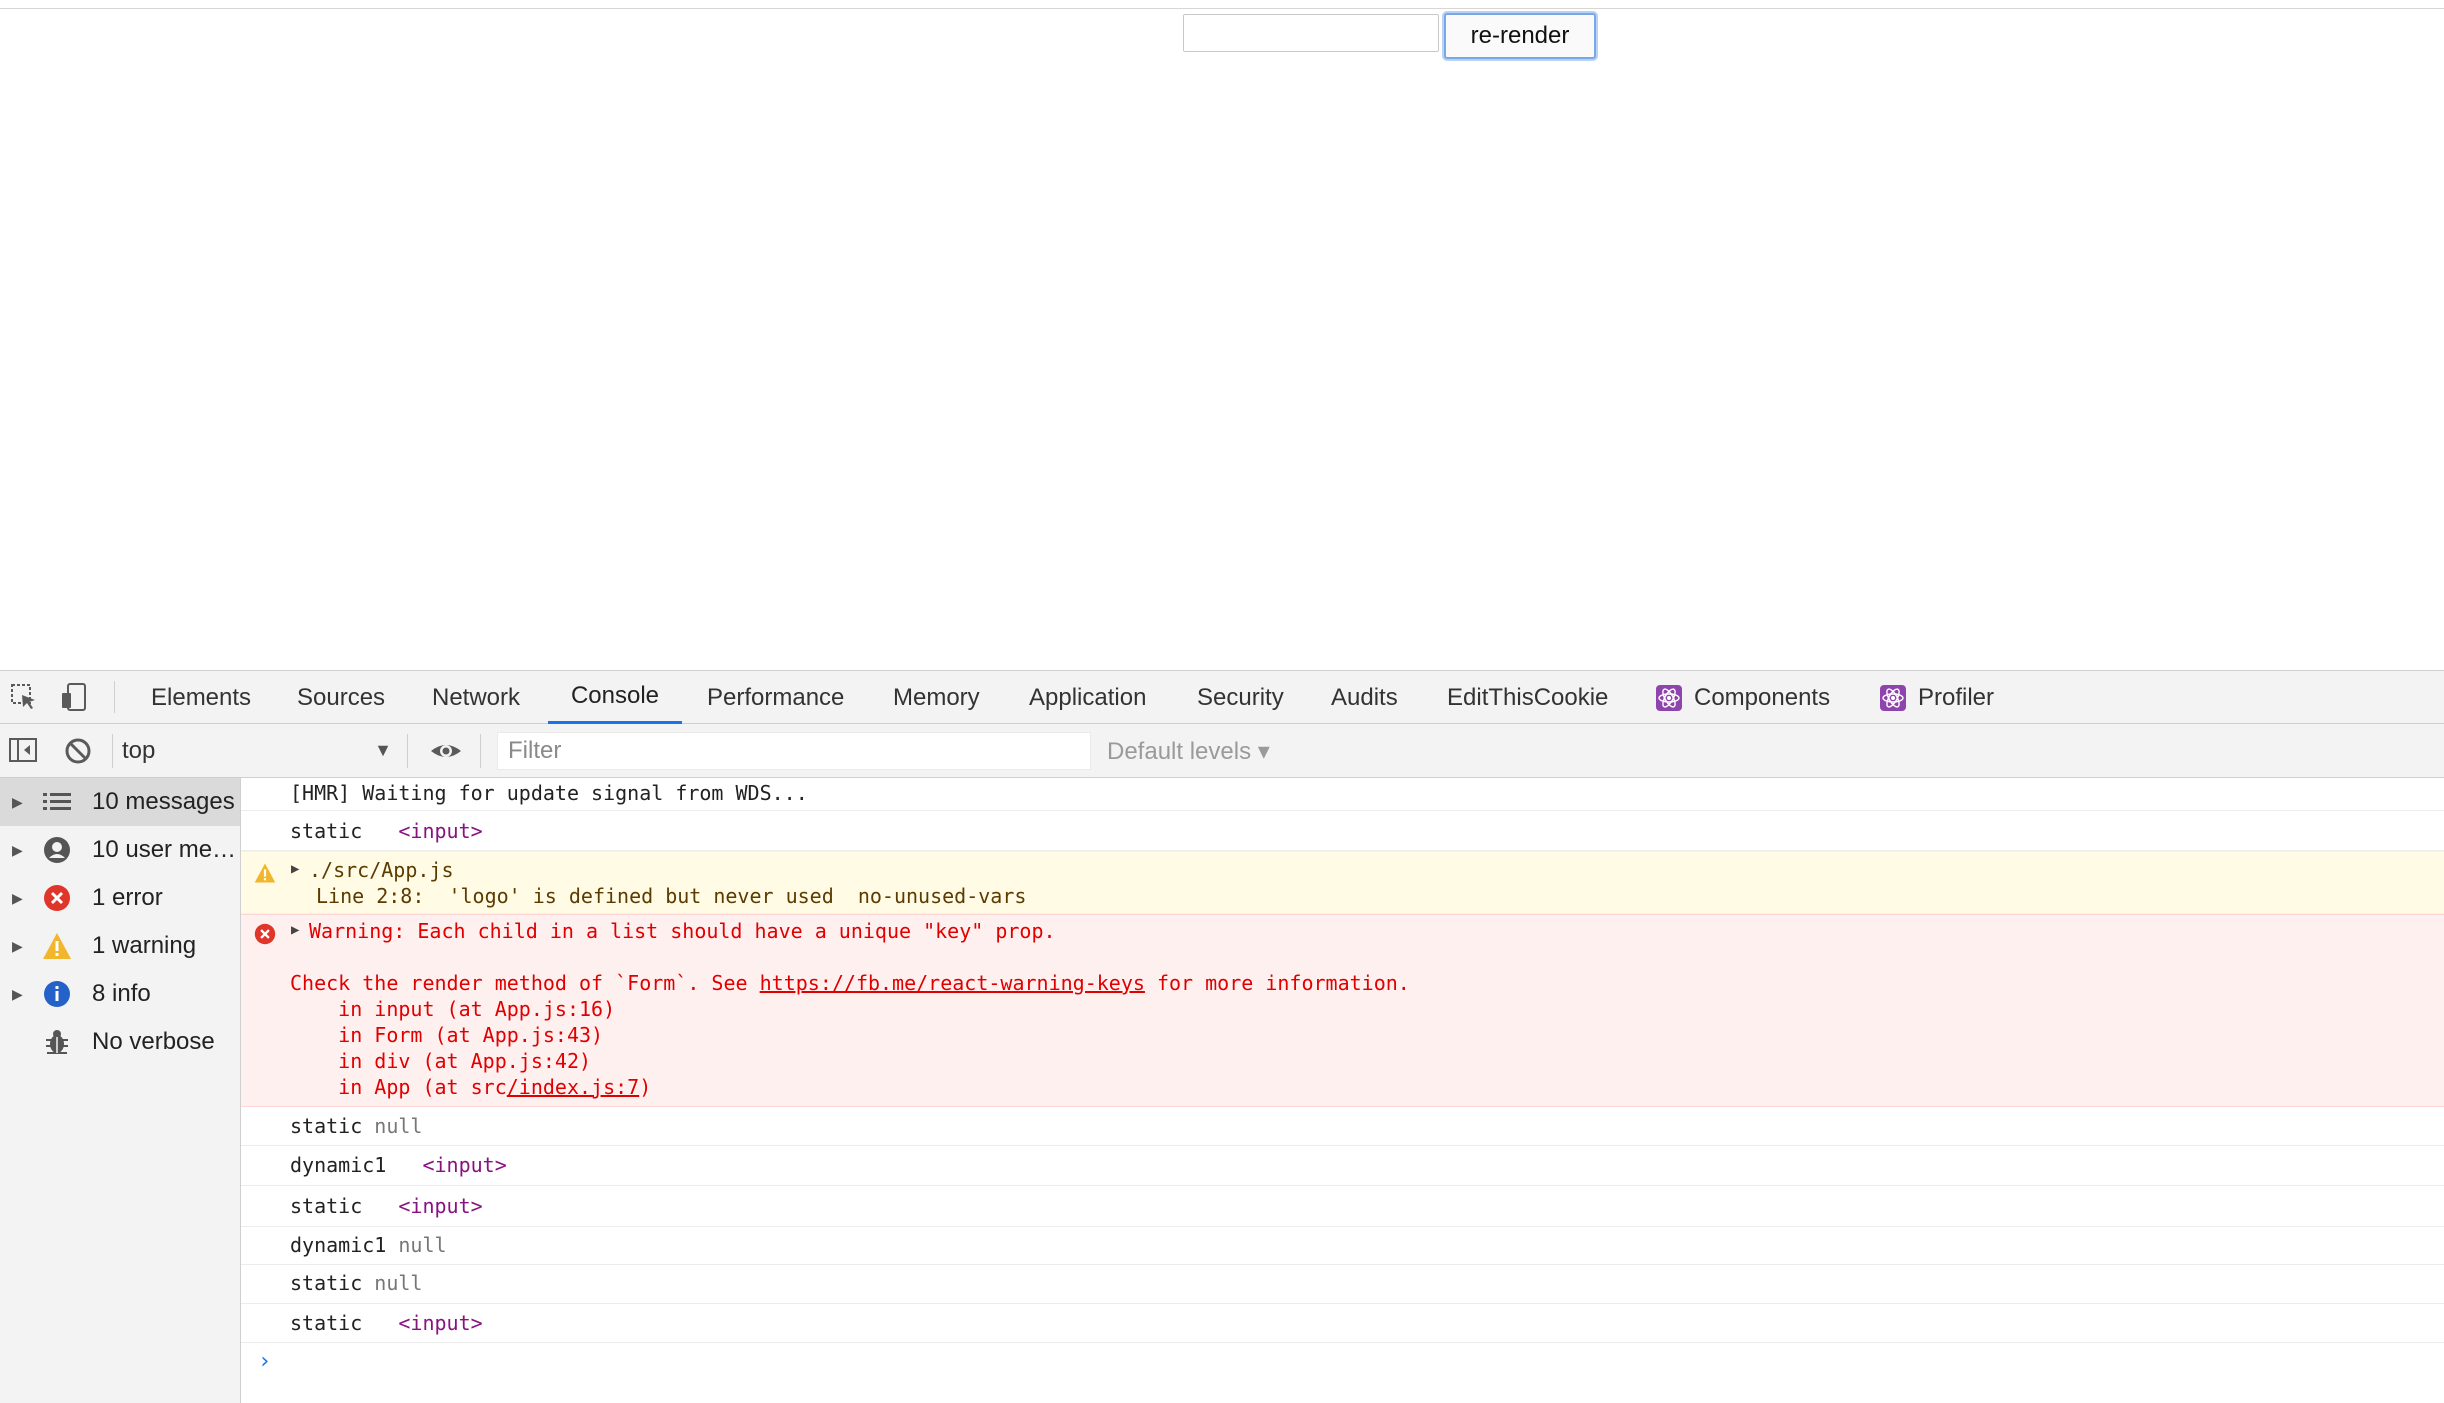 The image size is (2444, 1403). Describe the element at coordinates (57, 994) in the screenshot. I see `info-icon` at that location.